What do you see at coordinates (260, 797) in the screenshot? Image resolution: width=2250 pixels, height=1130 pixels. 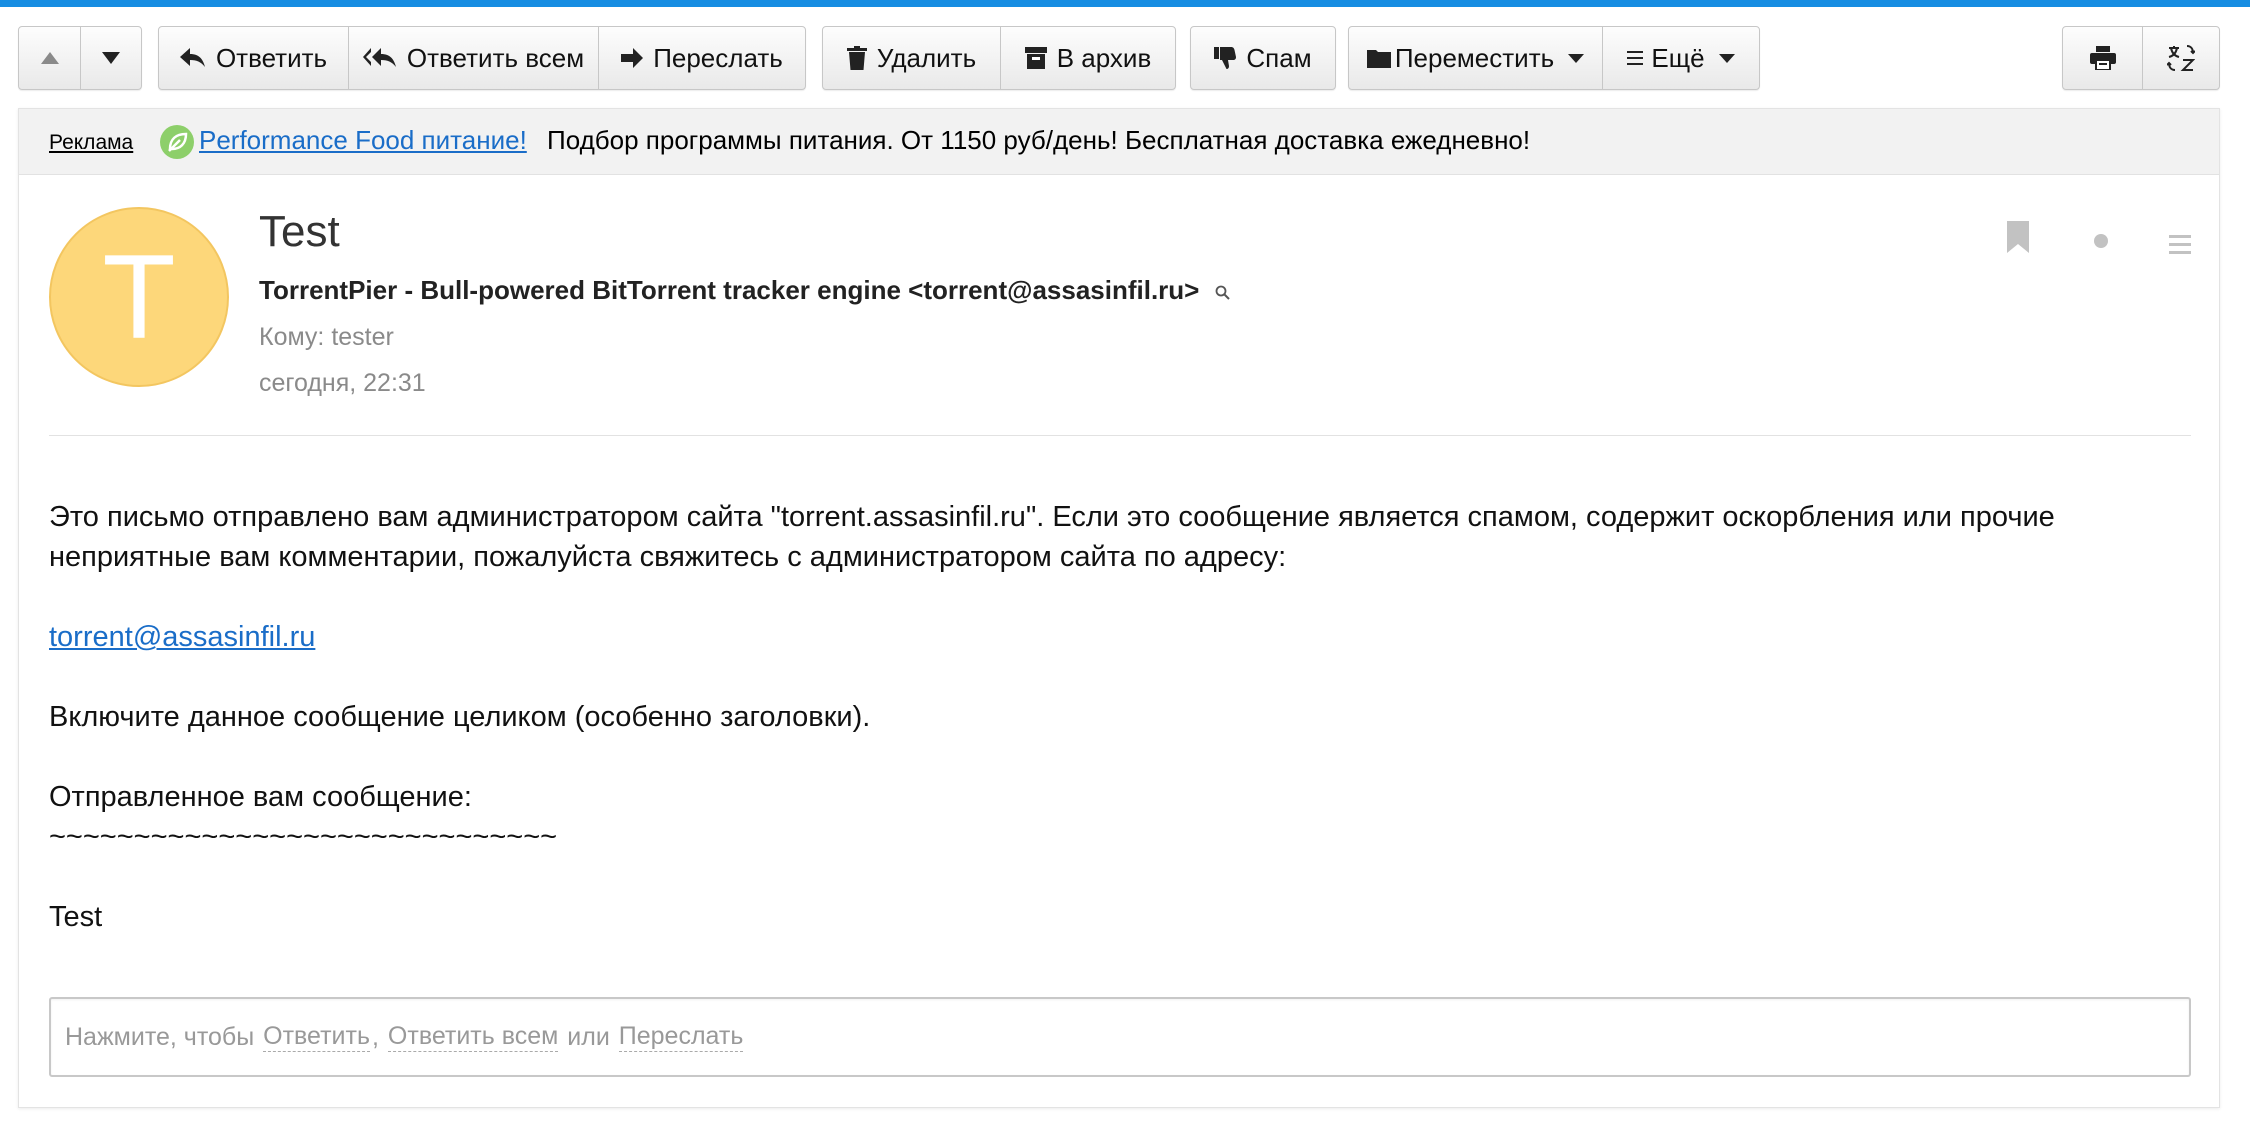 I see `body-paragraph-sent: Отправленное вам сообщение:` at bounding box center [260, 797].